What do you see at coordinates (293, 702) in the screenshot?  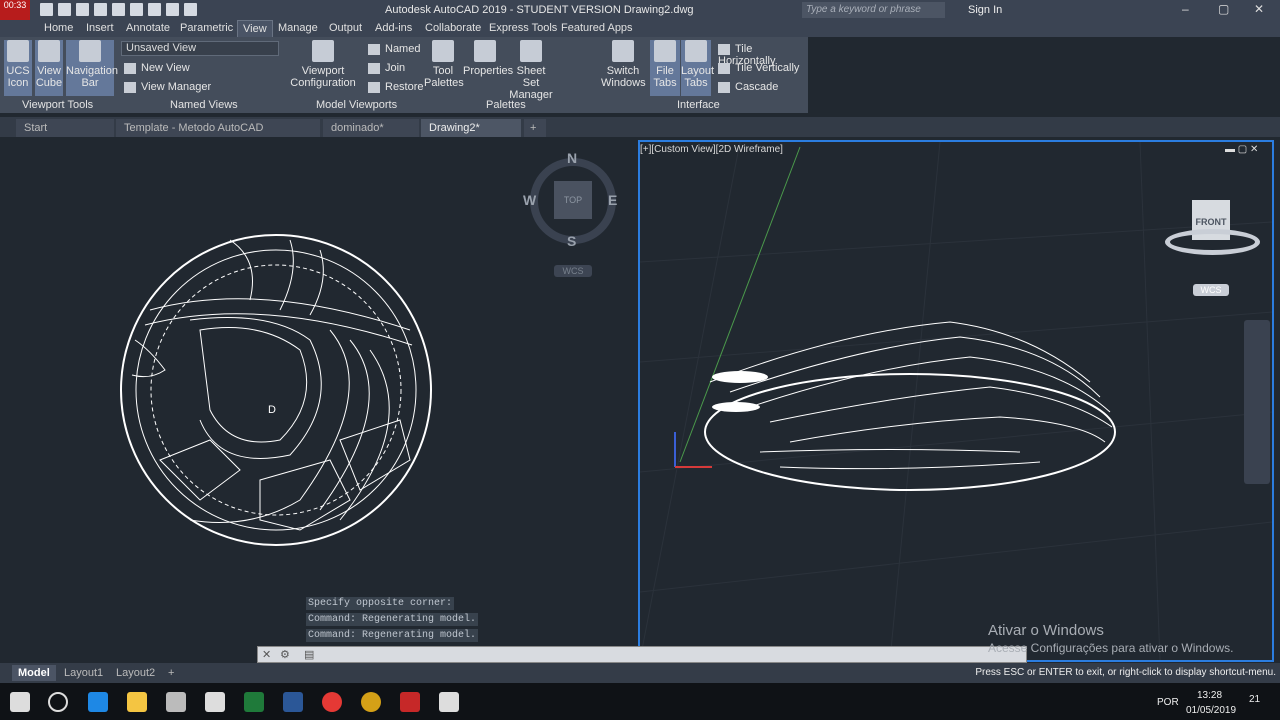 I see `word-icon` at bounding box center [293, 702].